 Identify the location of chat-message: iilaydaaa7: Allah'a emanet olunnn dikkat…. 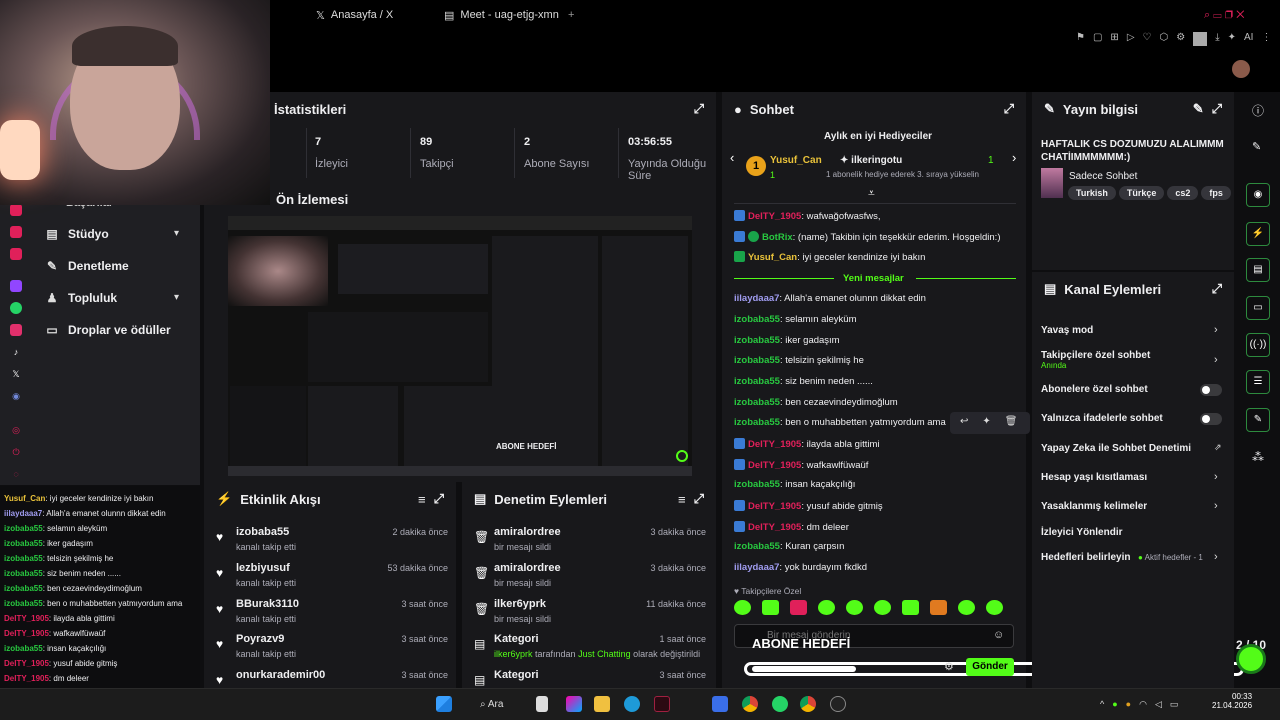
(830, 298).